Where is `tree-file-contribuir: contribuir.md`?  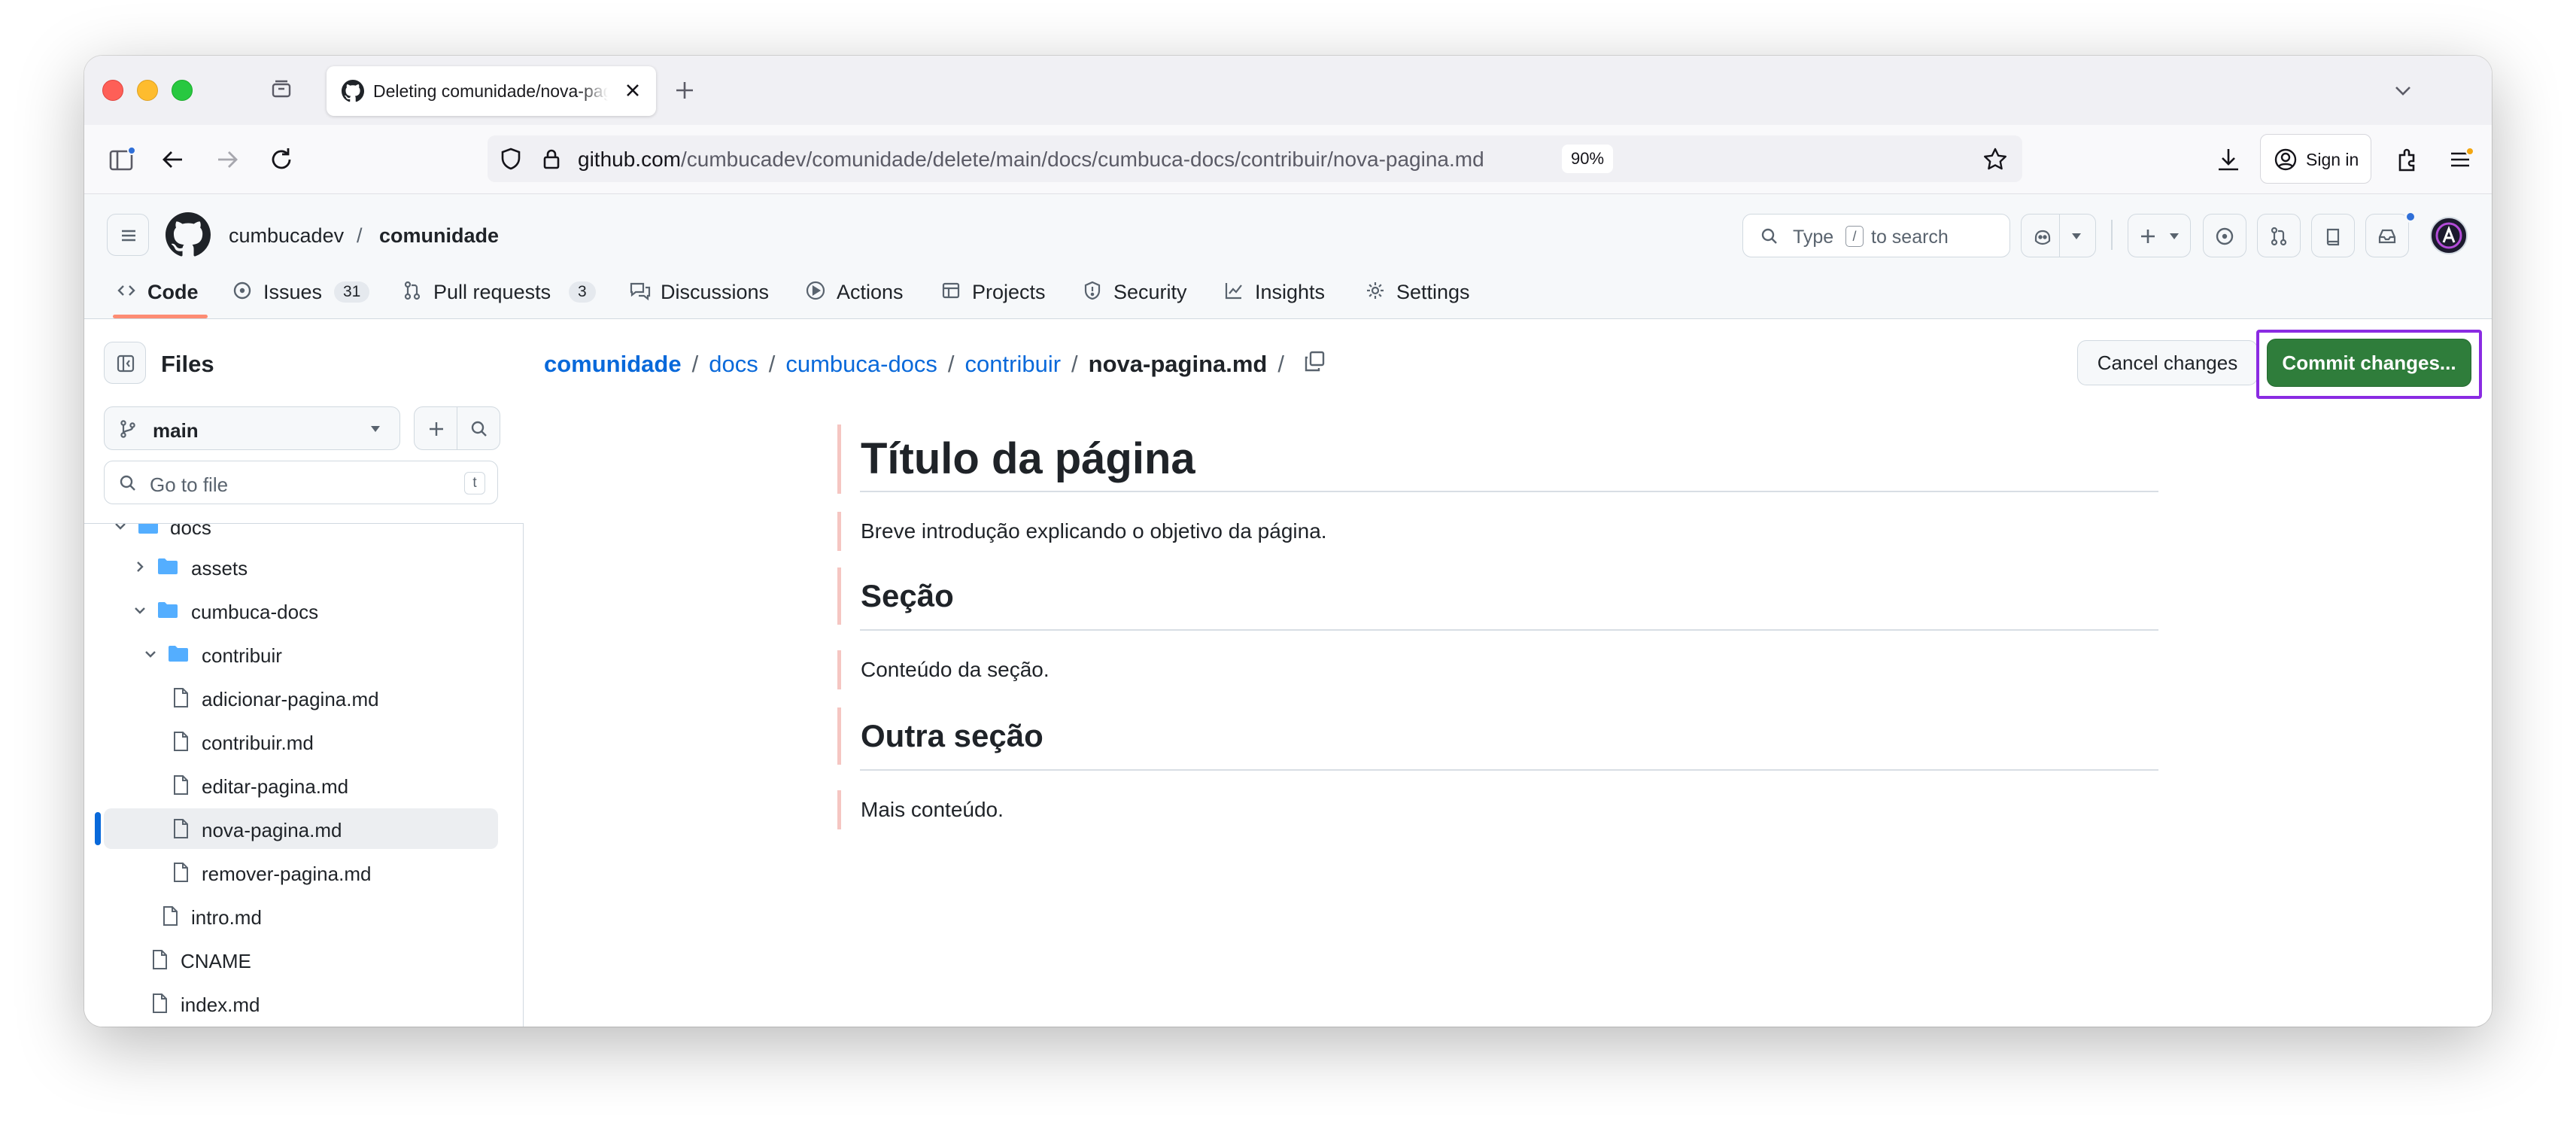 tree-file-contribuir: contribuir.md is located at coordinates (301, 741).